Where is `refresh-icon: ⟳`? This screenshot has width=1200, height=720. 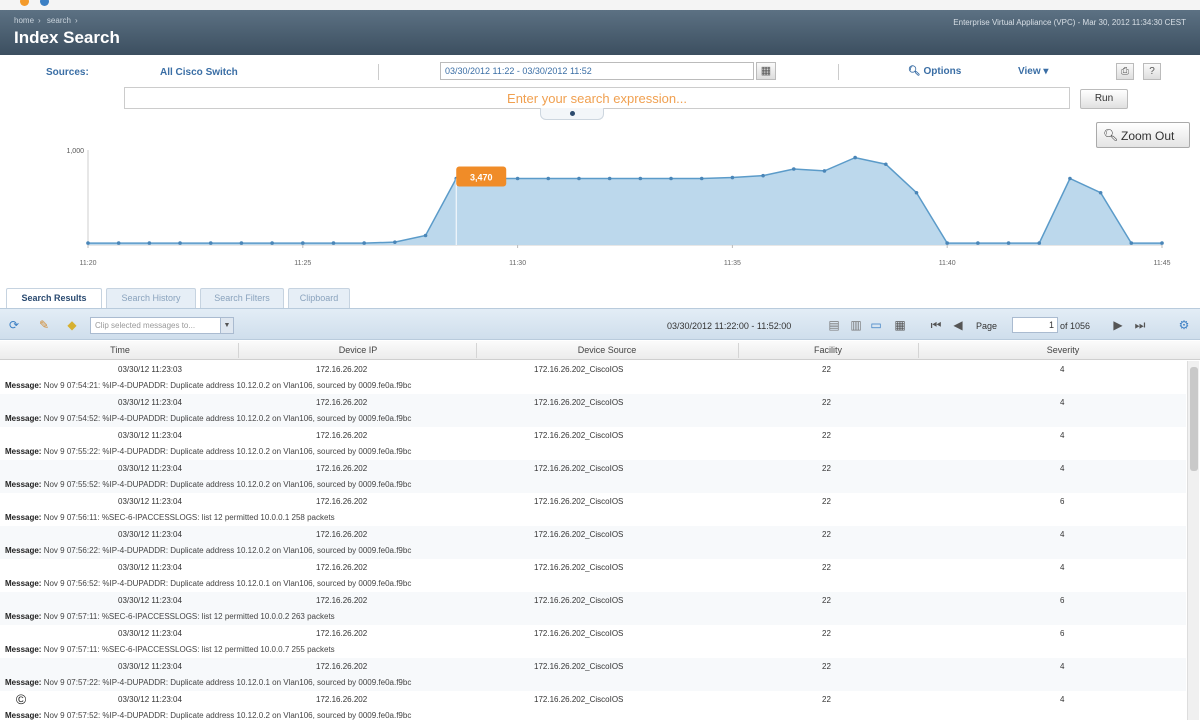 refresh-icon: ⟳ is located at coordinates (14, 325).